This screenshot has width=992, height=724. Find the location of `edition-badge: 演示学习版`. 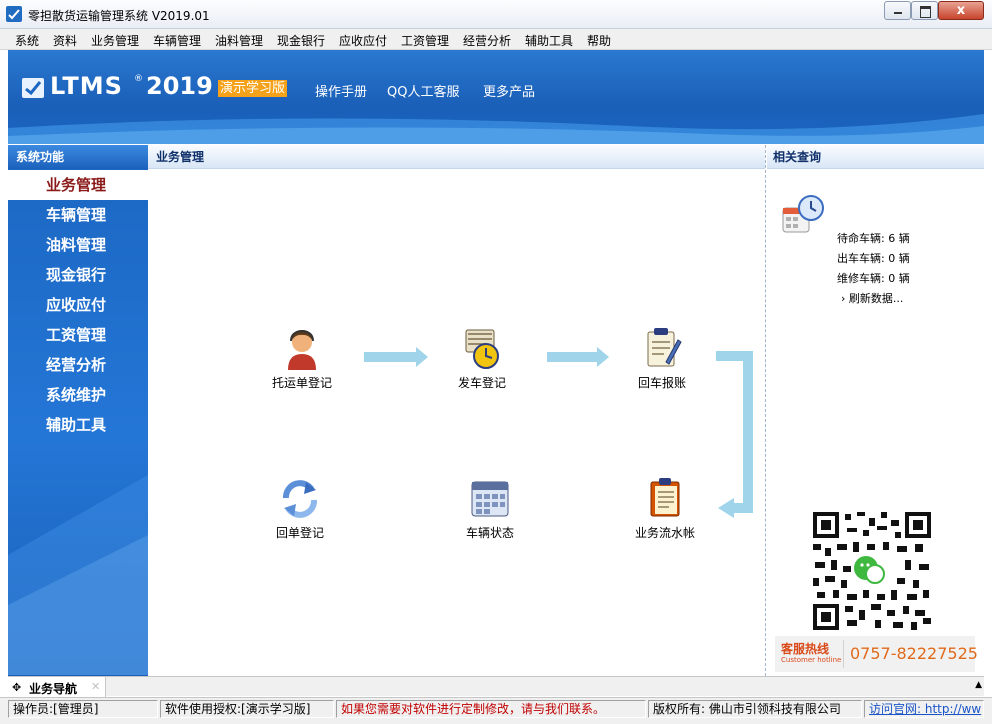

edition-badge: 演示学习版 is located at coordinates (253, 88).